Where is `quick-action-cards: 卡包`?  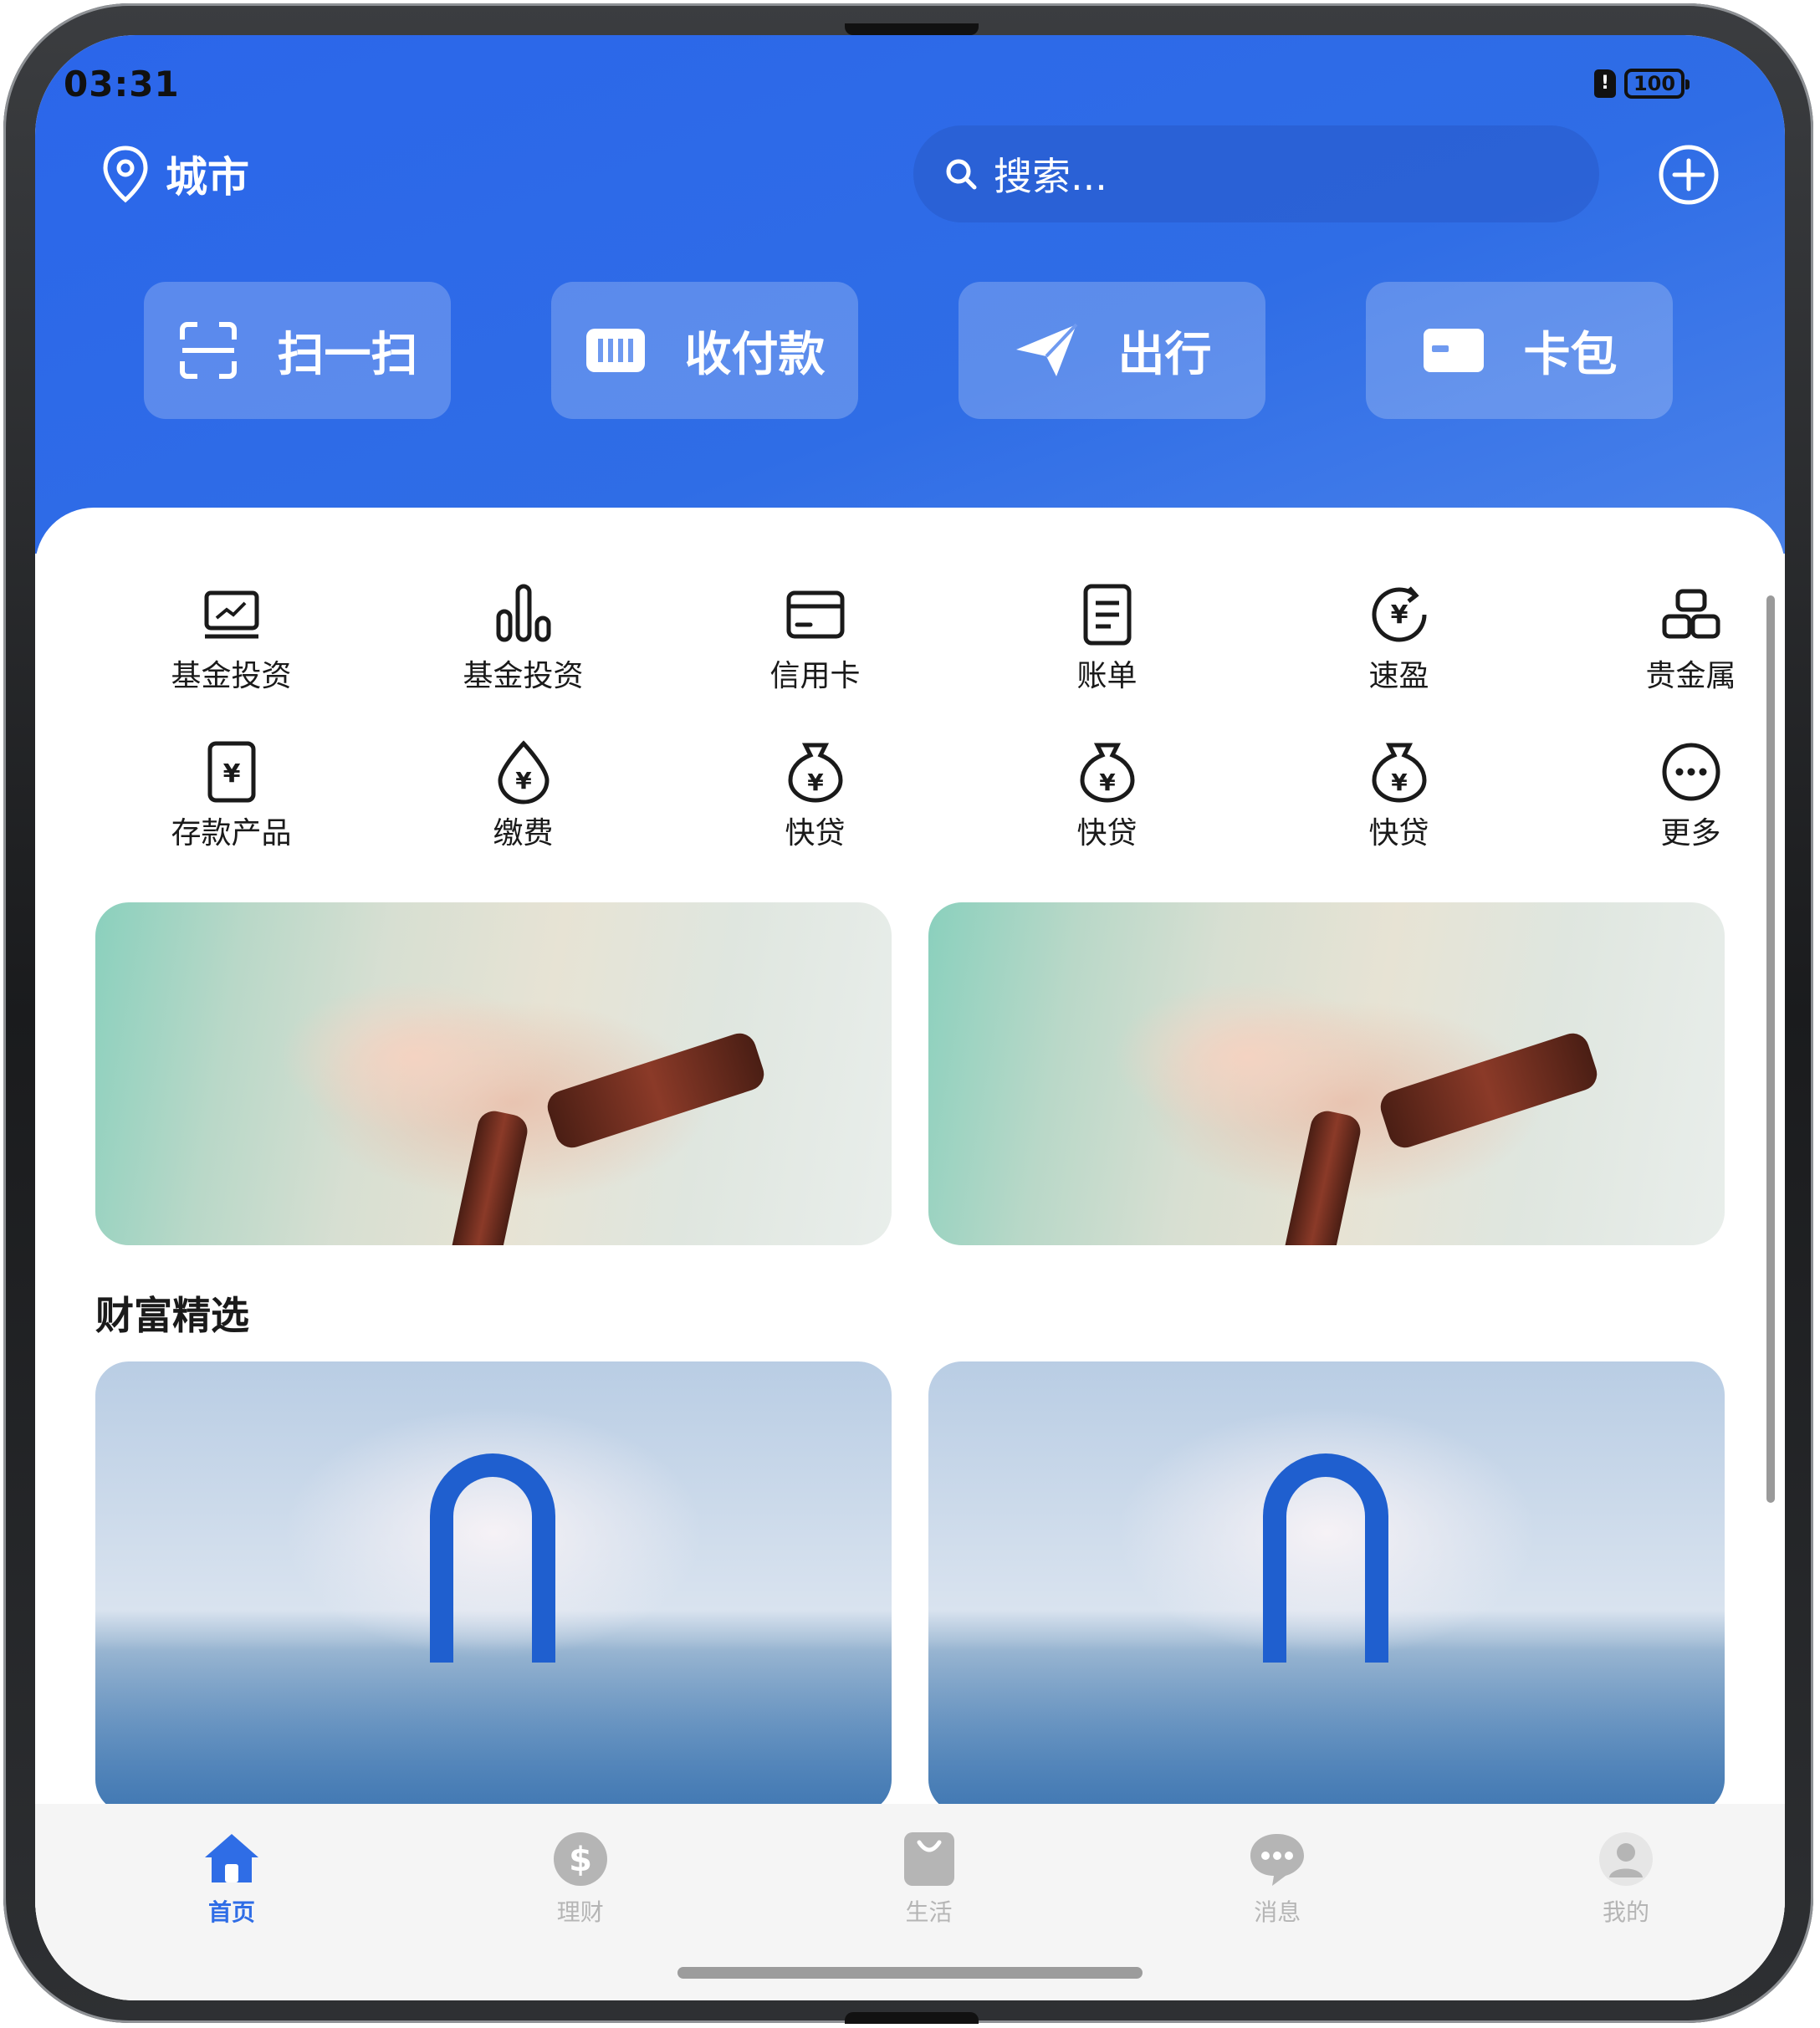 quick-action-cards: 卡包 is located at coordinates (1519, 350).